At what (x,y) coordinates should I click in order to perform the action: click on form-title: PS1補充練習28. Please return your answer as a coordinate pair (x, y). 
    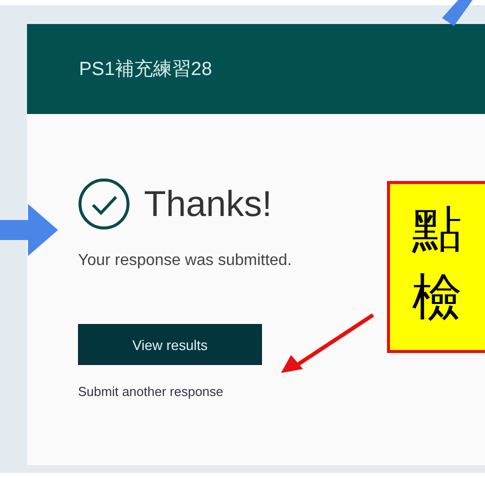
    Looking at the image, I should click on (145, 70).